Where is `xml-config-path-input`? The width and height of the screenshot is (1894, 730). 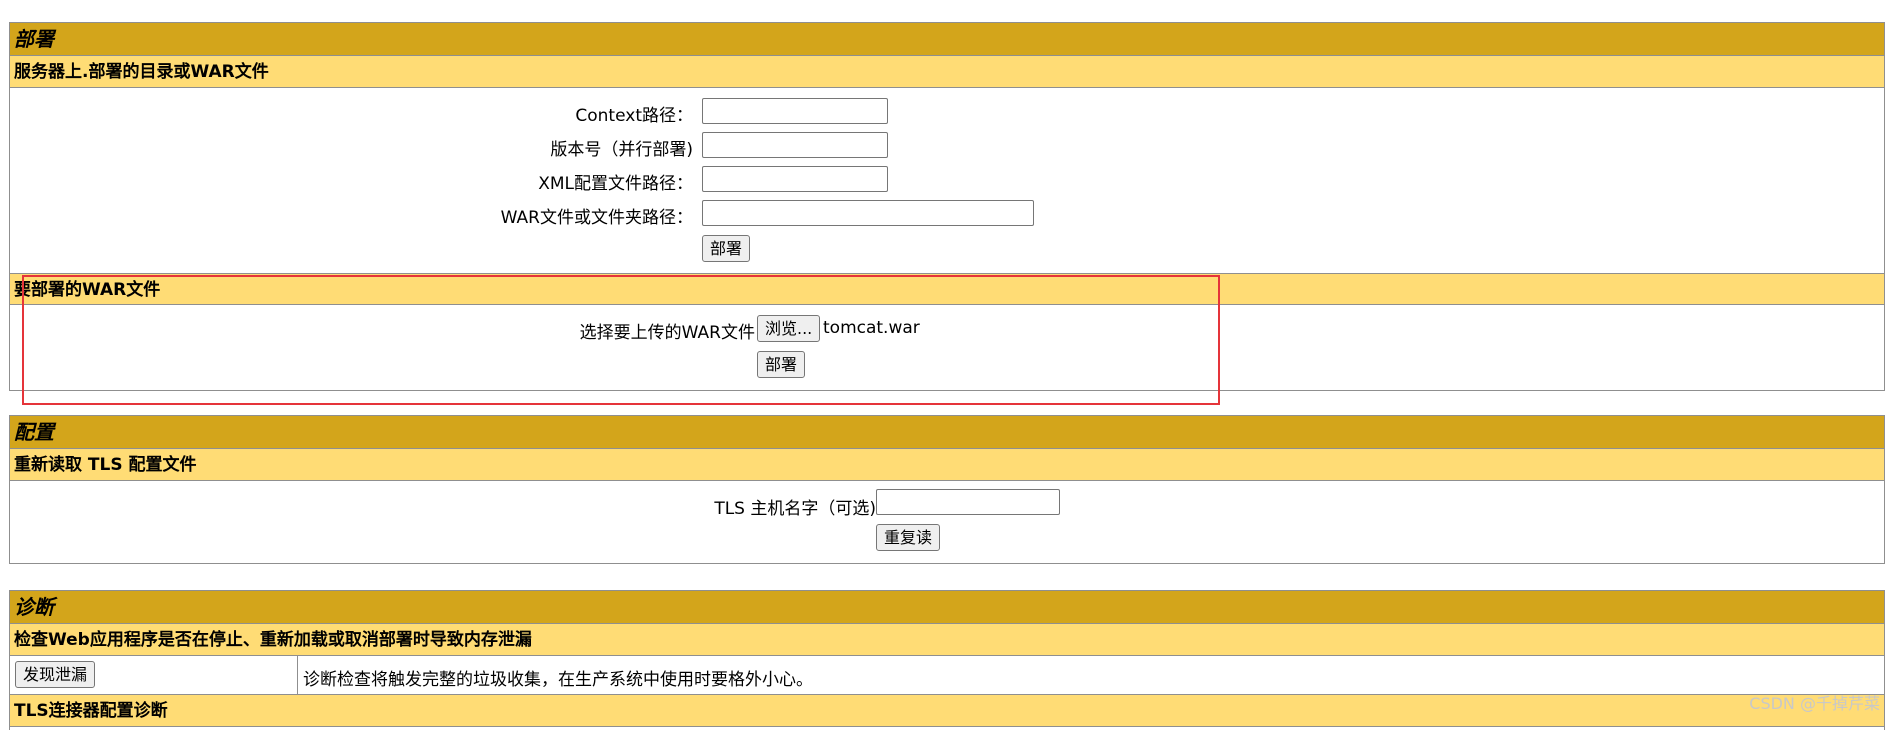
xml-config-path-input is located at coordinates (795, 179).